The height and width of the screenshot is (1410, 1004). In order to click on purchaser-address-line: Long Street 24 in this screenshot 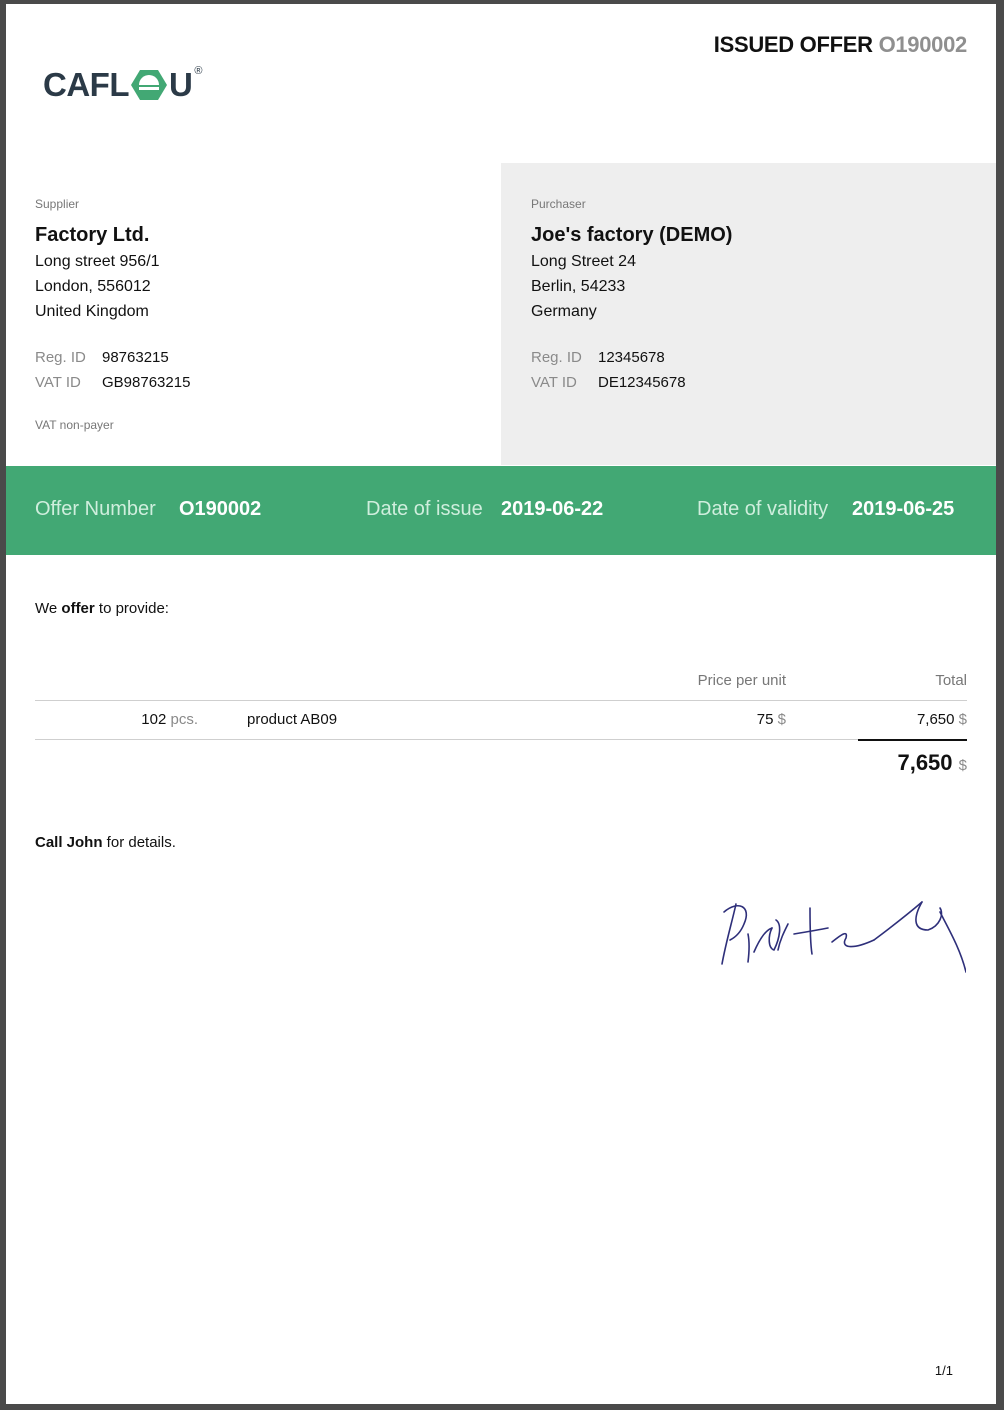, I will do `click(583, 261)`.